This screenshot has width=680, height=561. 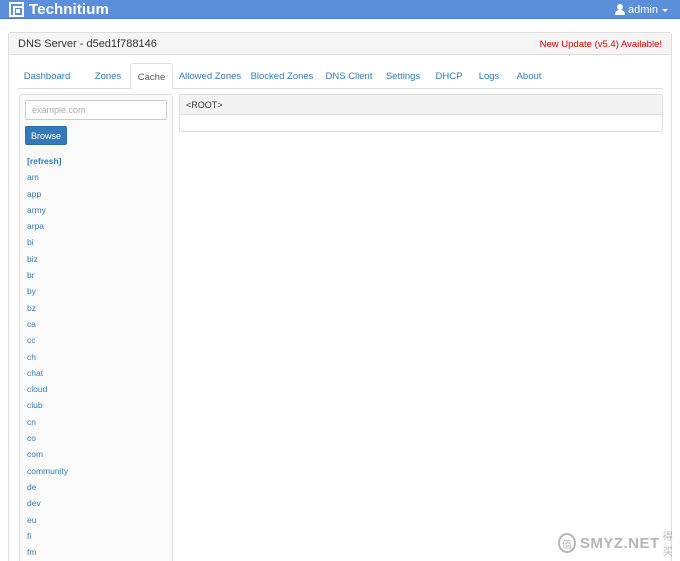 I want to click on zone-link: app, so click(x=47, y=194).